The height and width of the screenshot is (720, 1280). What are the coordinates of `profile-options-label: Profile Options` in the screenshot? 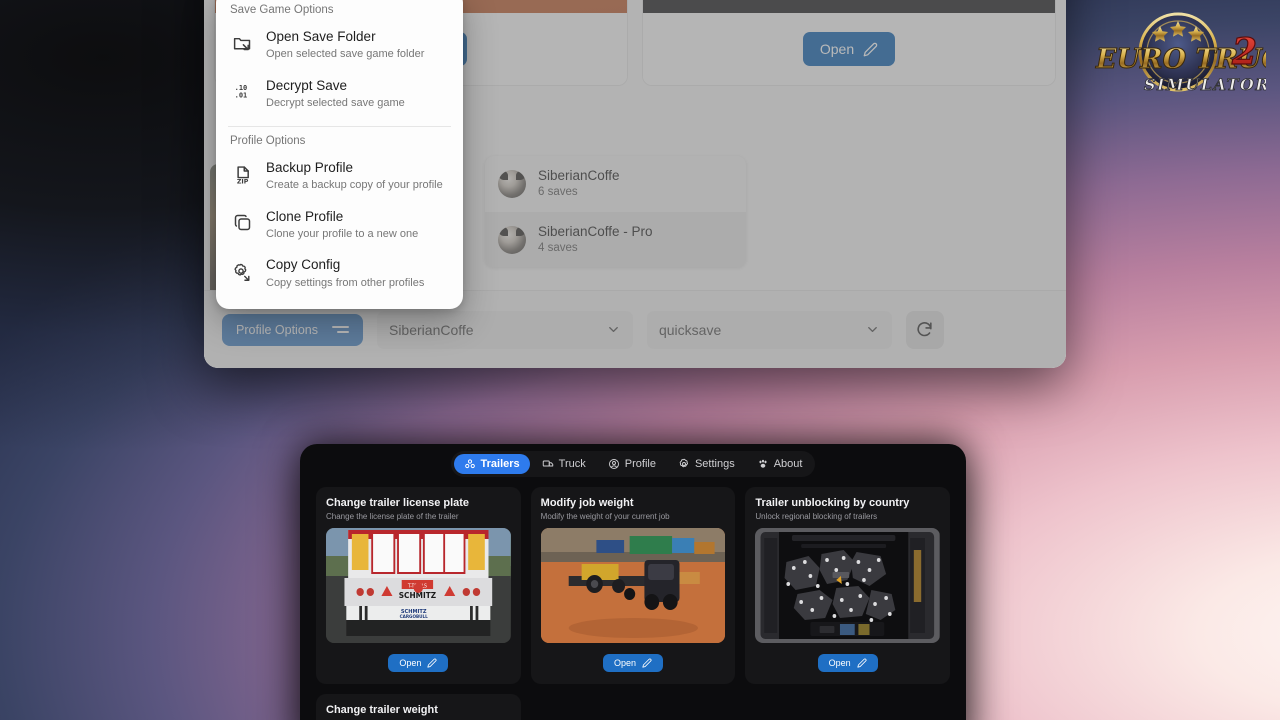 It's located at (277, 329).